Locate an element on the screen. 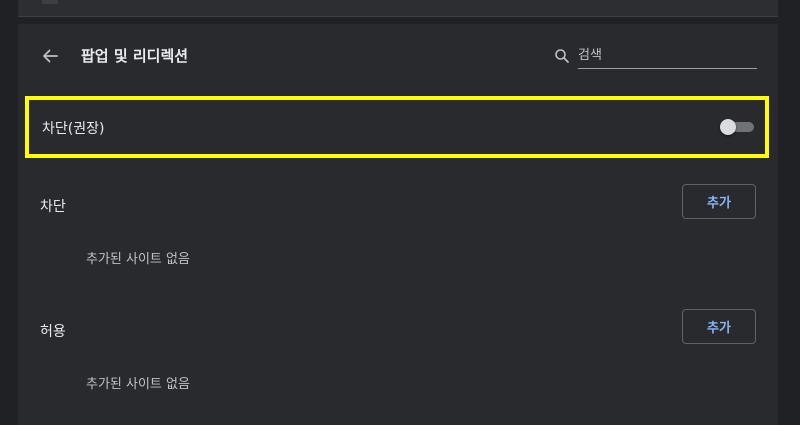 The height and width of the screenshot is (425, 800). add-allow-site-button: 추가 is located at coordinates (719, 326).